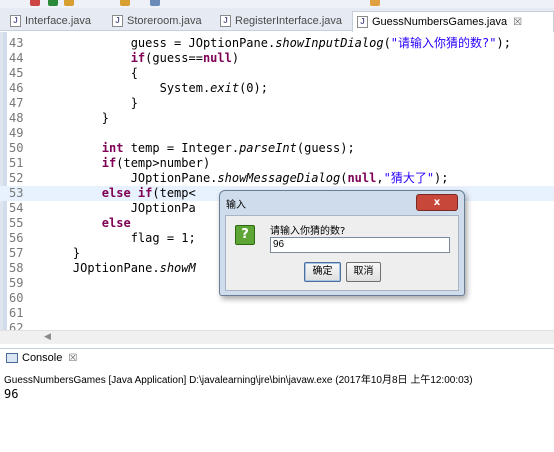 This screenshot has width=554, height=452. What do you see at coordinates (437, 202) in the screenshot?
I see `dialog-close-button: x` at bounding box center [437, 202].